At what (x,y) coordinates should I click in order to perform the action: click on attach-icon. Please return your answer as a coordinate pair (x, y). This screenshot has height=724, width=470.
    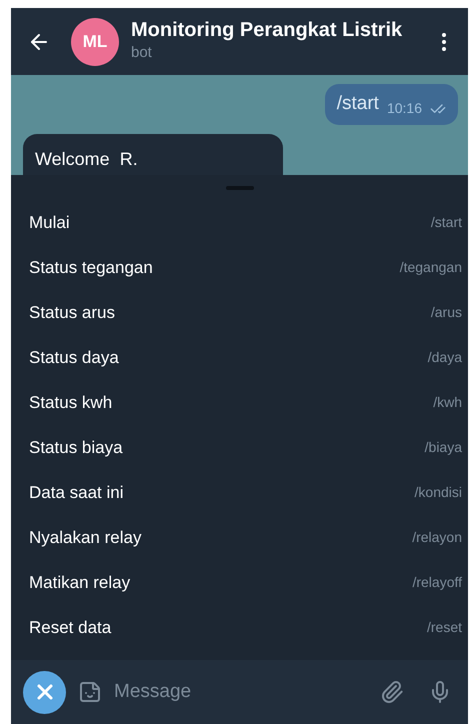
    Looking at the image, I should click on (392, 692).